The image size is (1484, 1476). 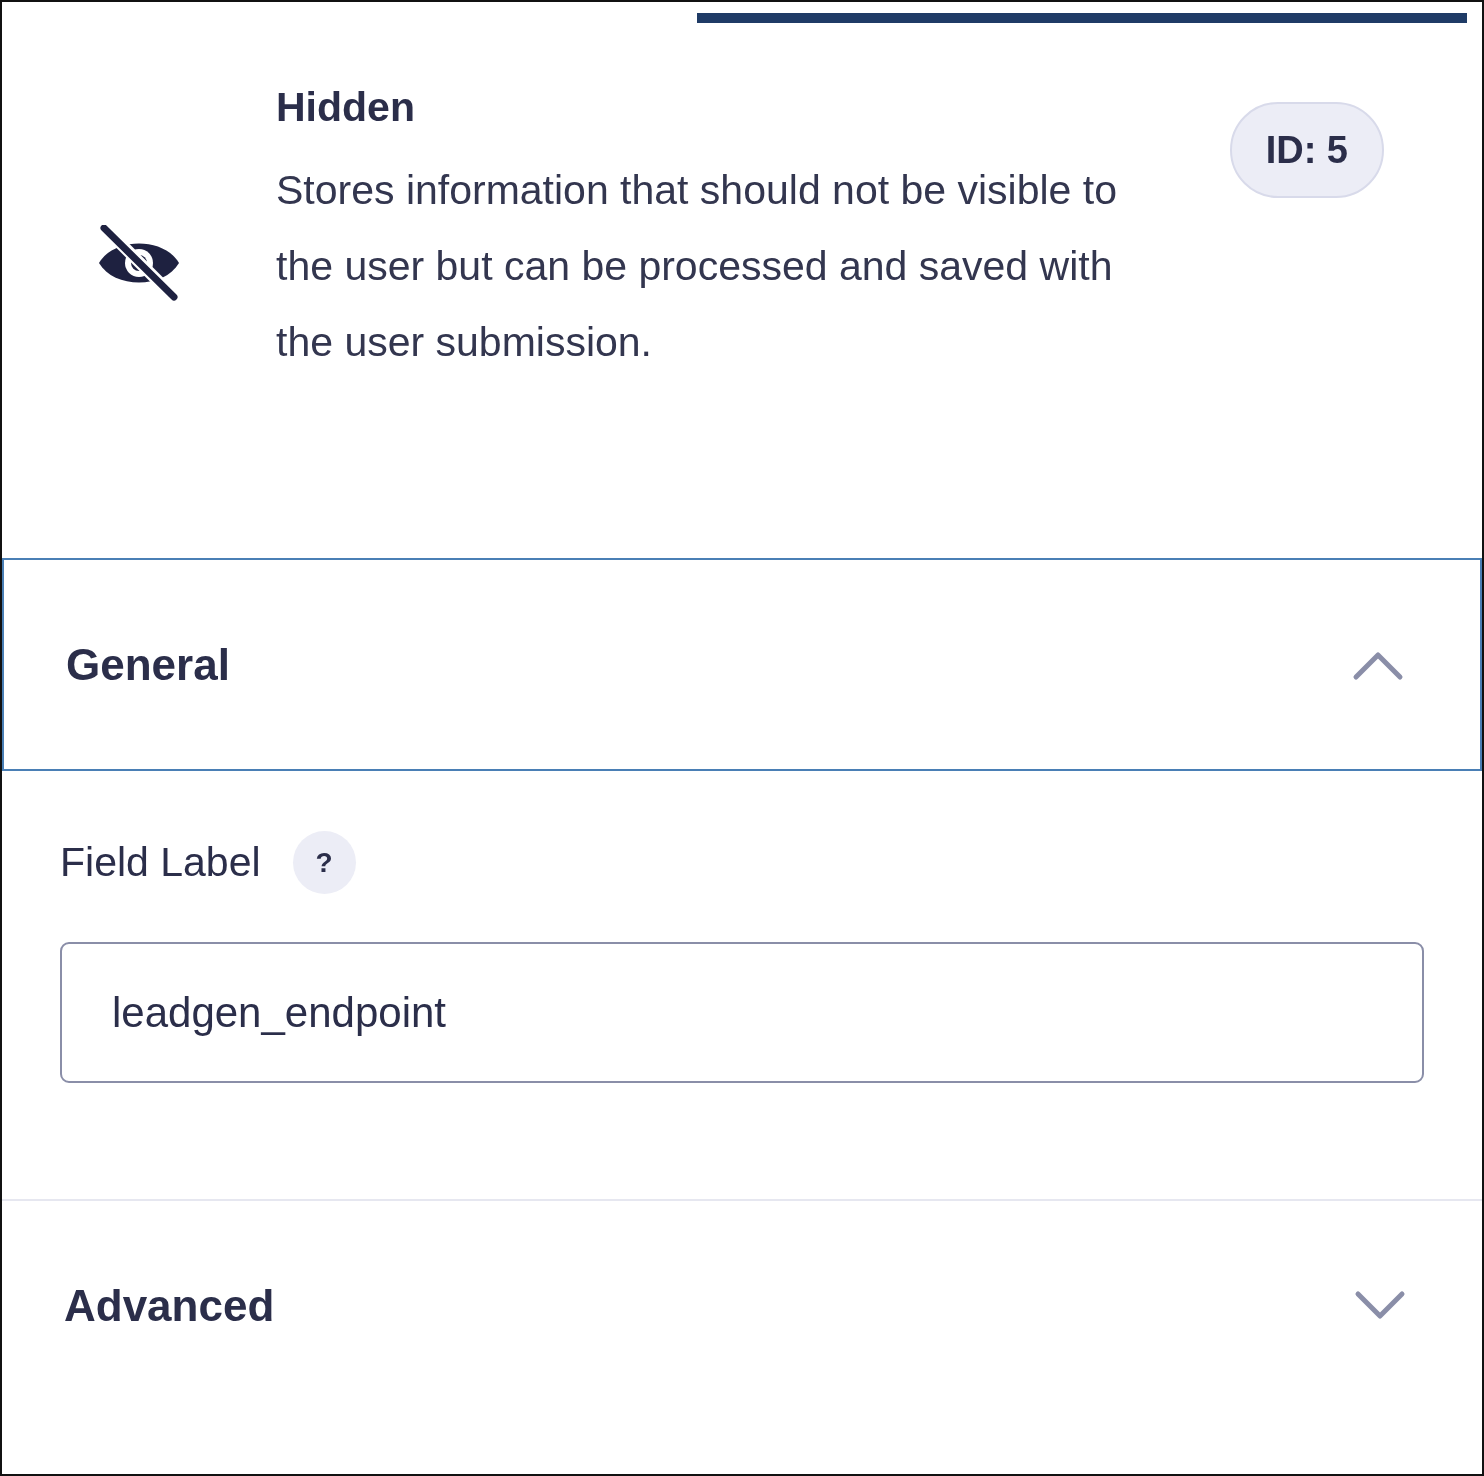 I want to click on field-label: Field Label, so click(x=160, y=862).